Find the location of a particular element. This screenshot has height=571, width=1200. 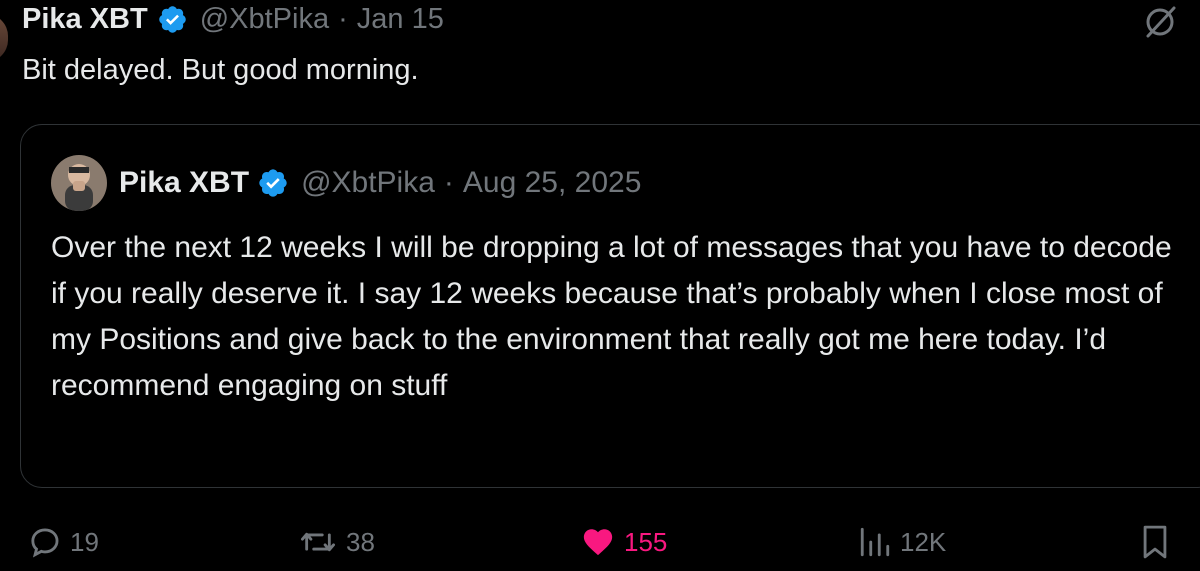

repost-button: 38 is located at coordinates (336, 542).